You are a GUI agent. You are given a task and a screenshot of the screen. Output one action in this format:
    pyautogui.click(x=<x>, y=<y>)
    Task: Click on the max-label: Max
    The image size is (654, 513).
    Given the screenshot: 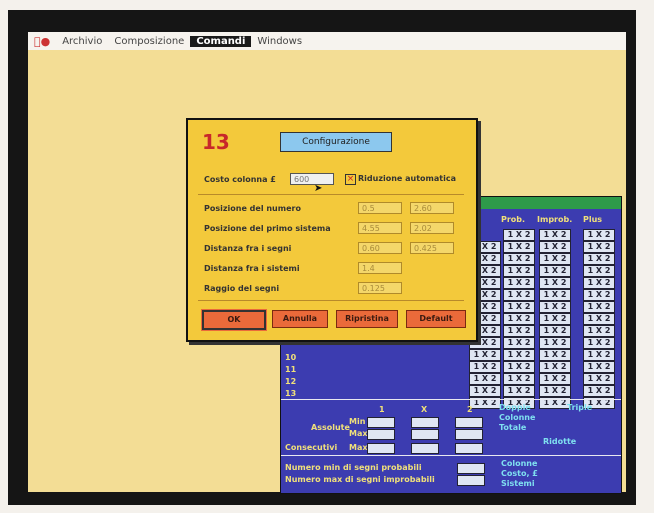 What is the action you would take?
    pyautogui.click(x=358, y=433)
    